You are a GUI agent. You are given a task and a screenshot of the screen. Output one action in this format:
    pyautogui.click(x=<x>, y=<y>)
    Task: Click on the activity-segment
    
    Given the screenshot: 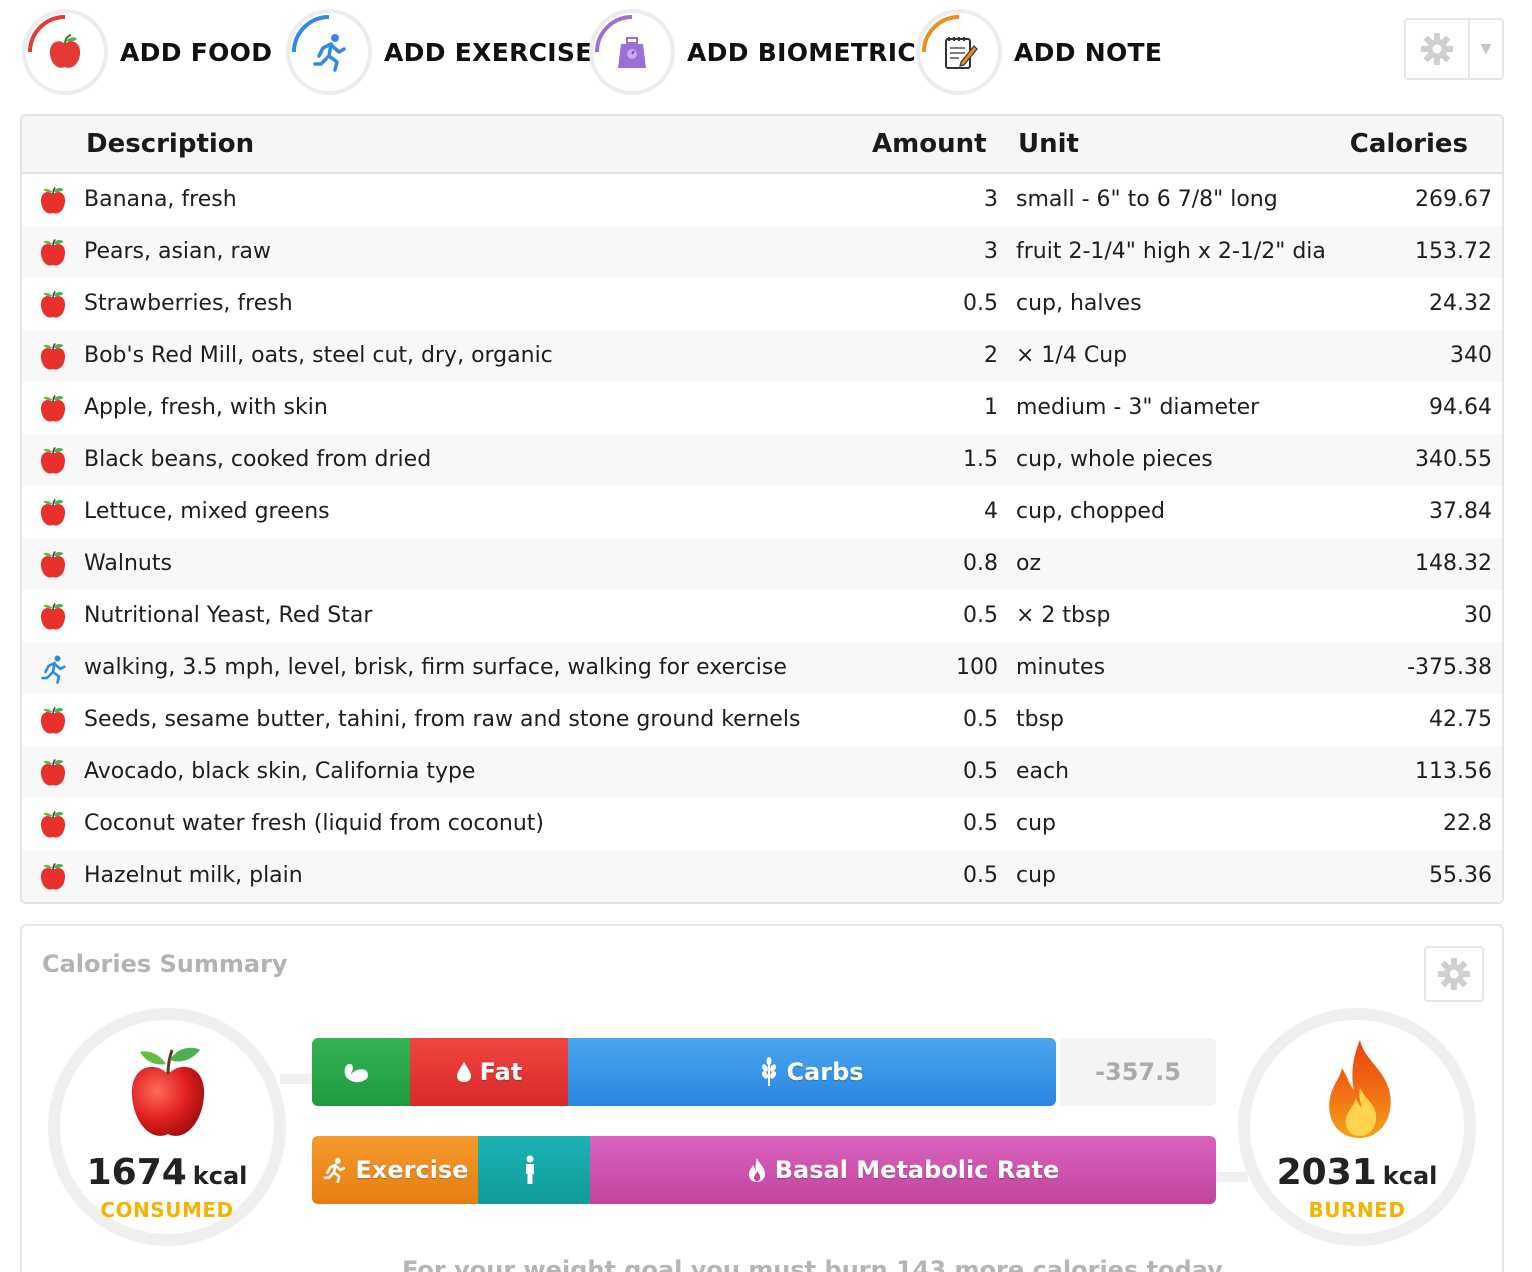 What is the action you would take?
    pyautogui.click(x=534, y=1170)
    